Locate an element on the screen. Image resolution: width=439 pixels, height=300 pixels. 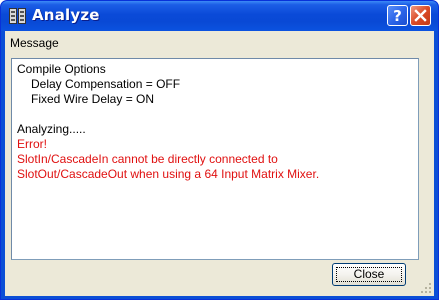
help-button: ? is located at coordinates (397, 15).